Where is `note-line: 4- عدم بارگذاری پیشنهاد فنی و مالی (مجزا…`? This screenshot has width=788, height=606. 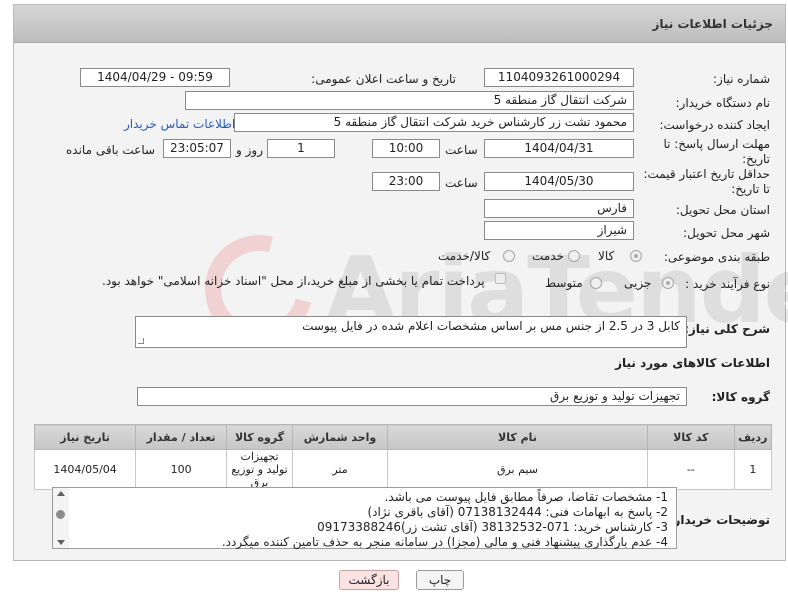
note-line: 4- عدم بارگذاری پیشنهاد فنی و مالی (مجزا… is located at coordinates (444, 542).